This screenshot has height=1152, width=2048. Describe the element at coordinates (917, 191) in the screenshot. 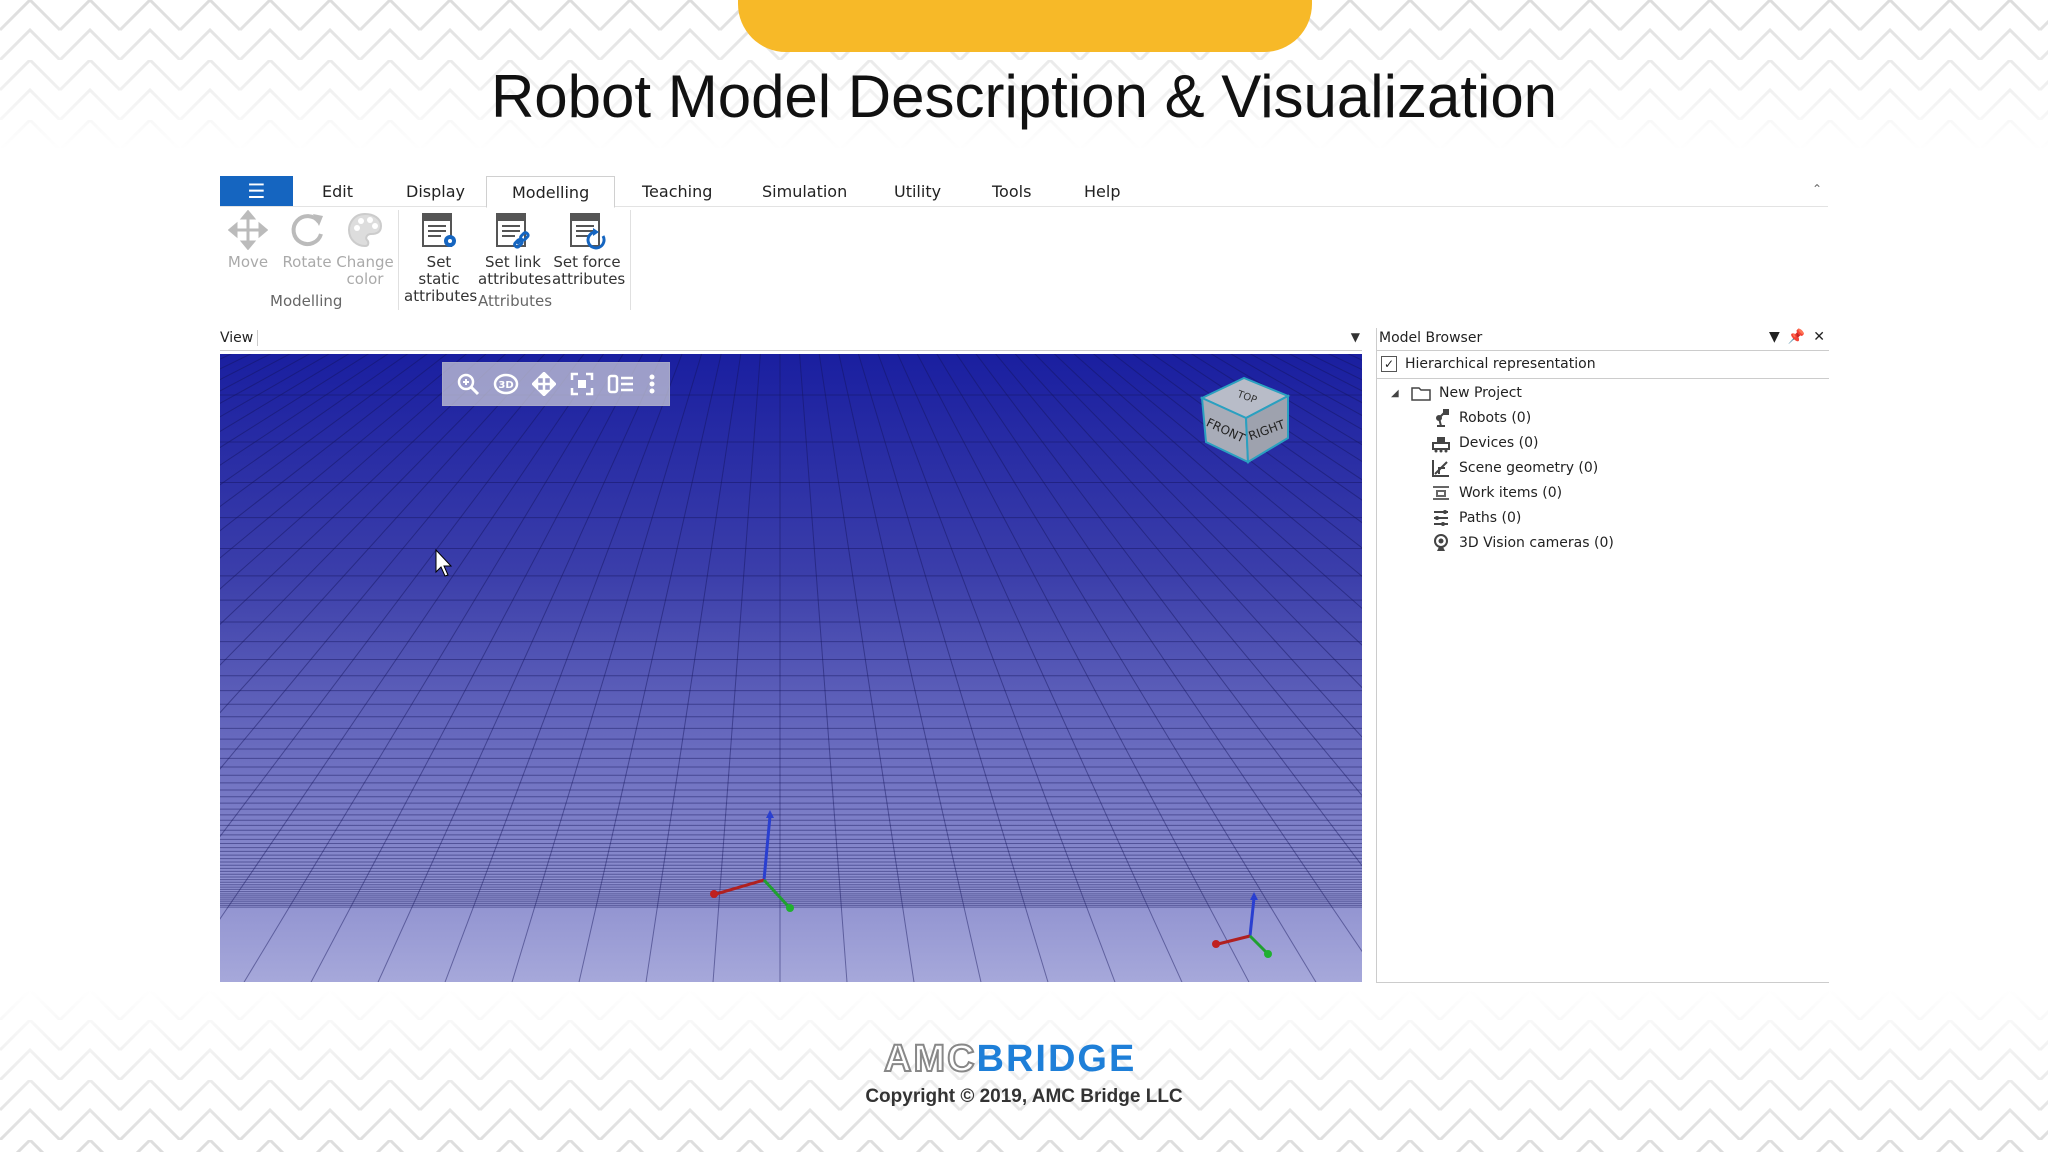

I see `menu-utility: Utility` at that location.